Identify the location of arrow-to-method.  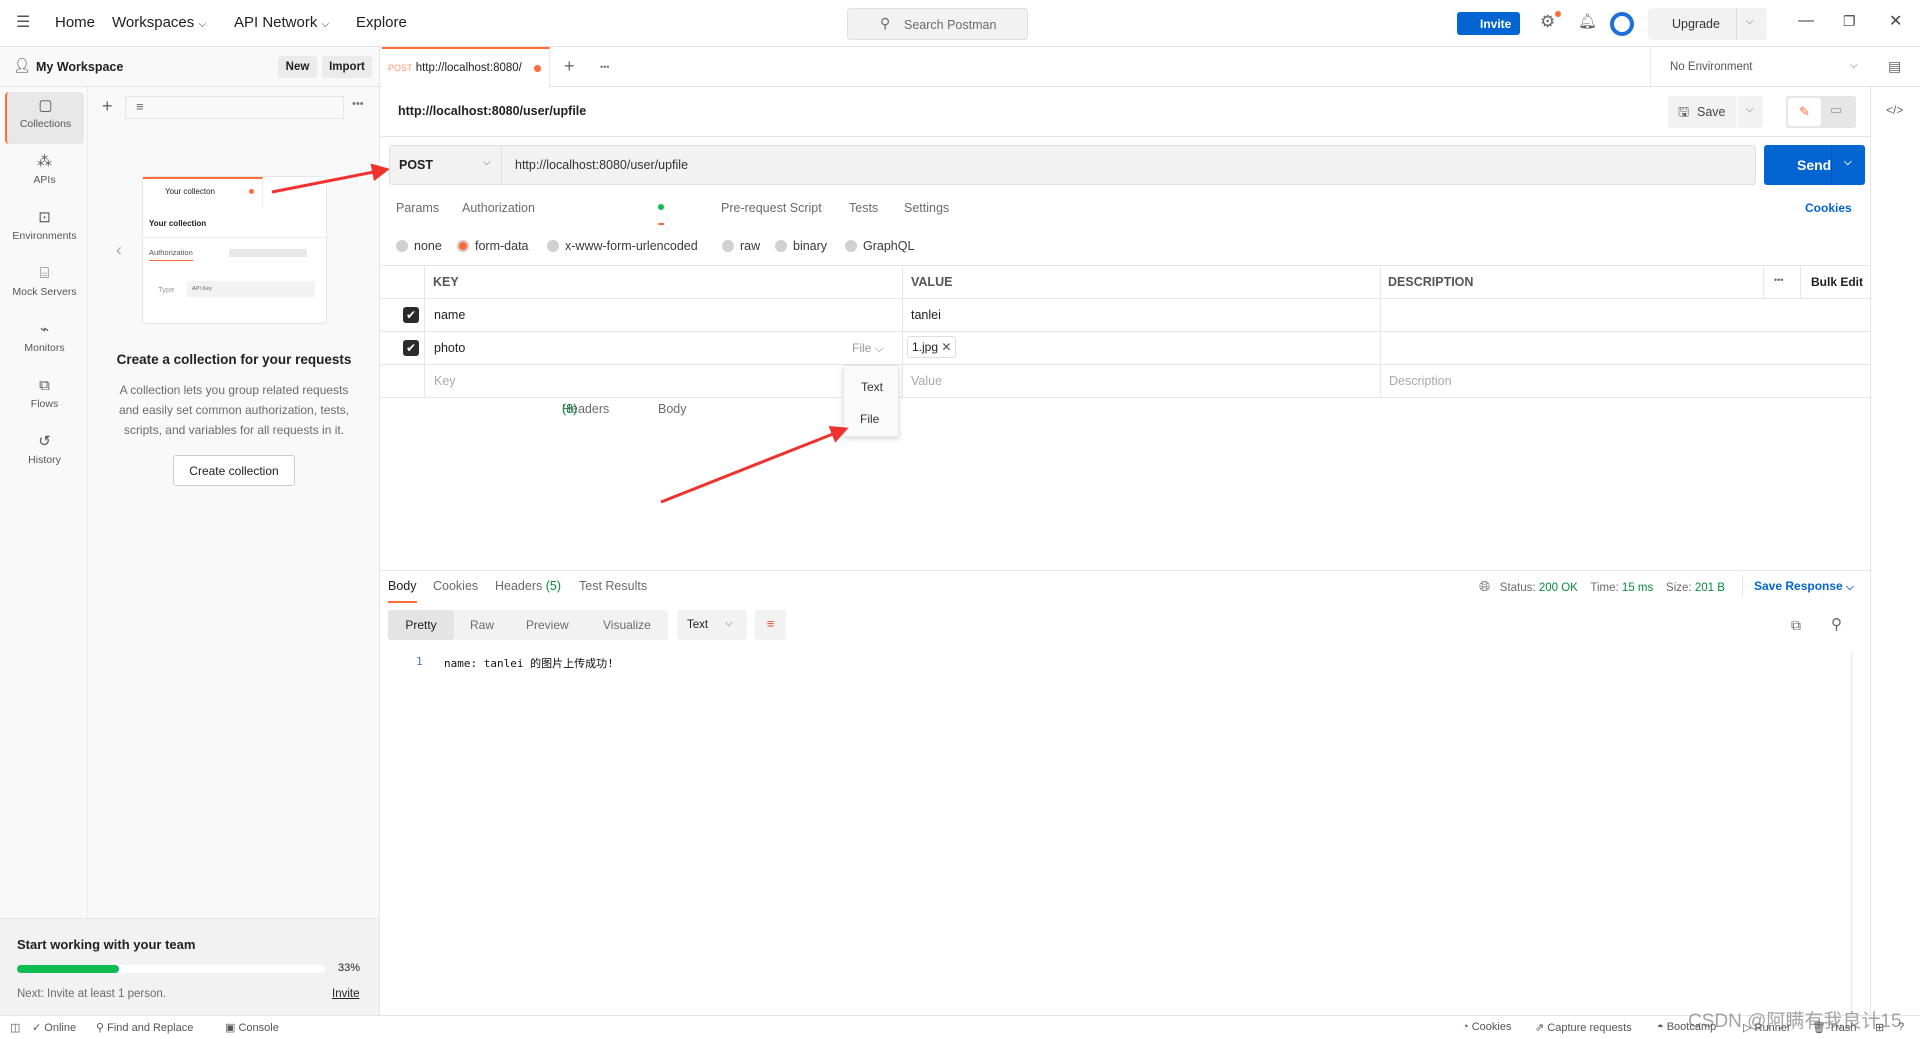
(330, 178).